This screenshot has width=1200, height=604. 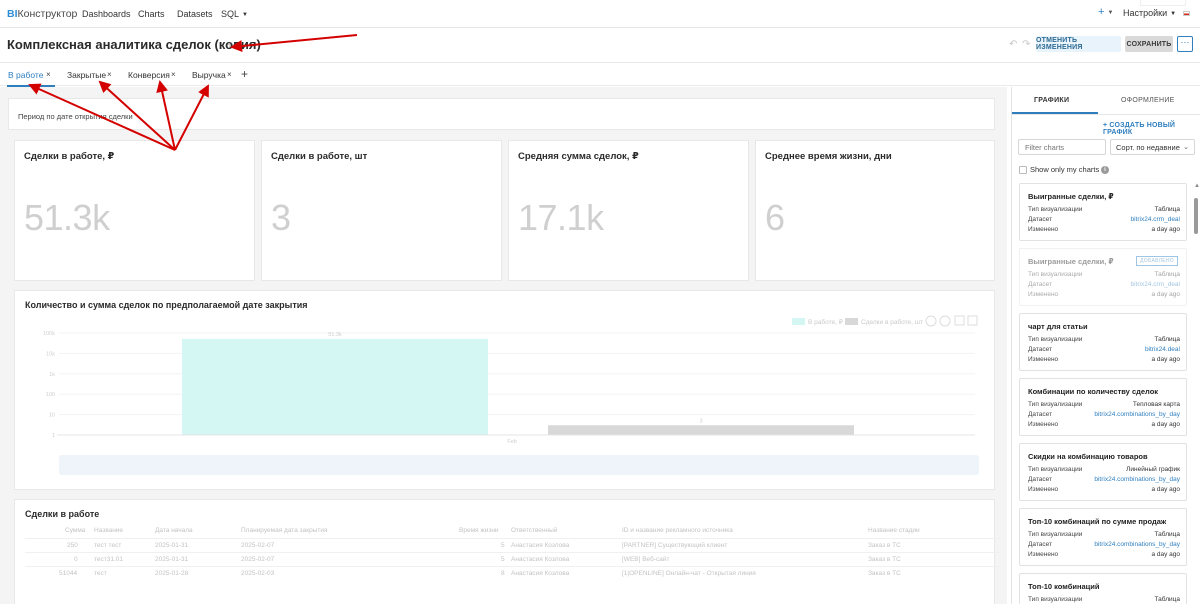 What do you see at coordinates (826, 322) in the screenshot?
I see `legend-label-primary: В работе, ₽` at bounding box center [826, 322].